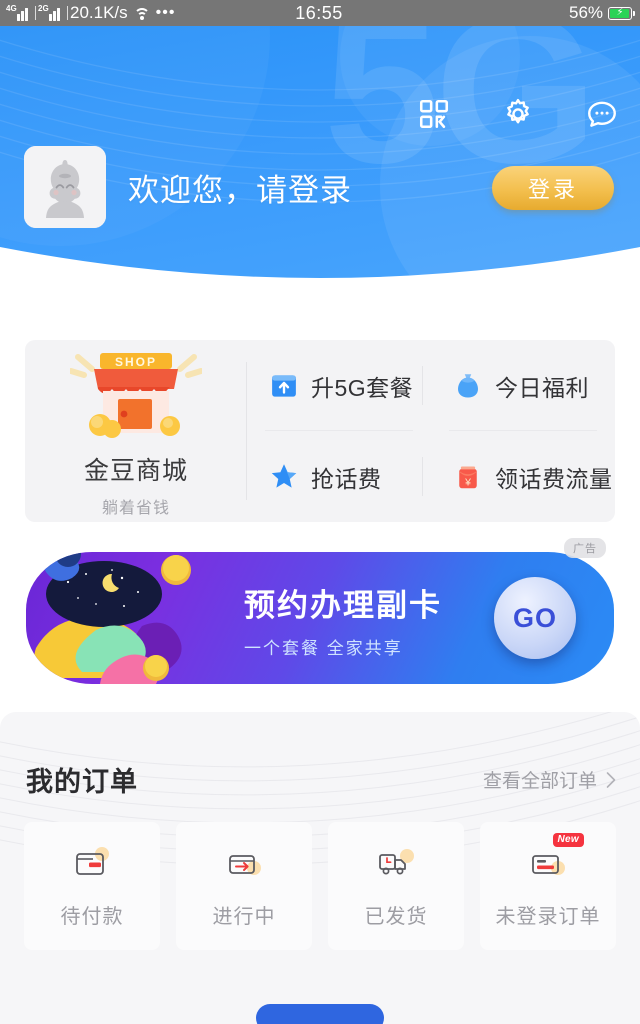 The image size is (640, 1024). What do you see at coordinates (284, 385) in the screenshot?
I see `upload-box-icon` at bounding box center [284, 385].